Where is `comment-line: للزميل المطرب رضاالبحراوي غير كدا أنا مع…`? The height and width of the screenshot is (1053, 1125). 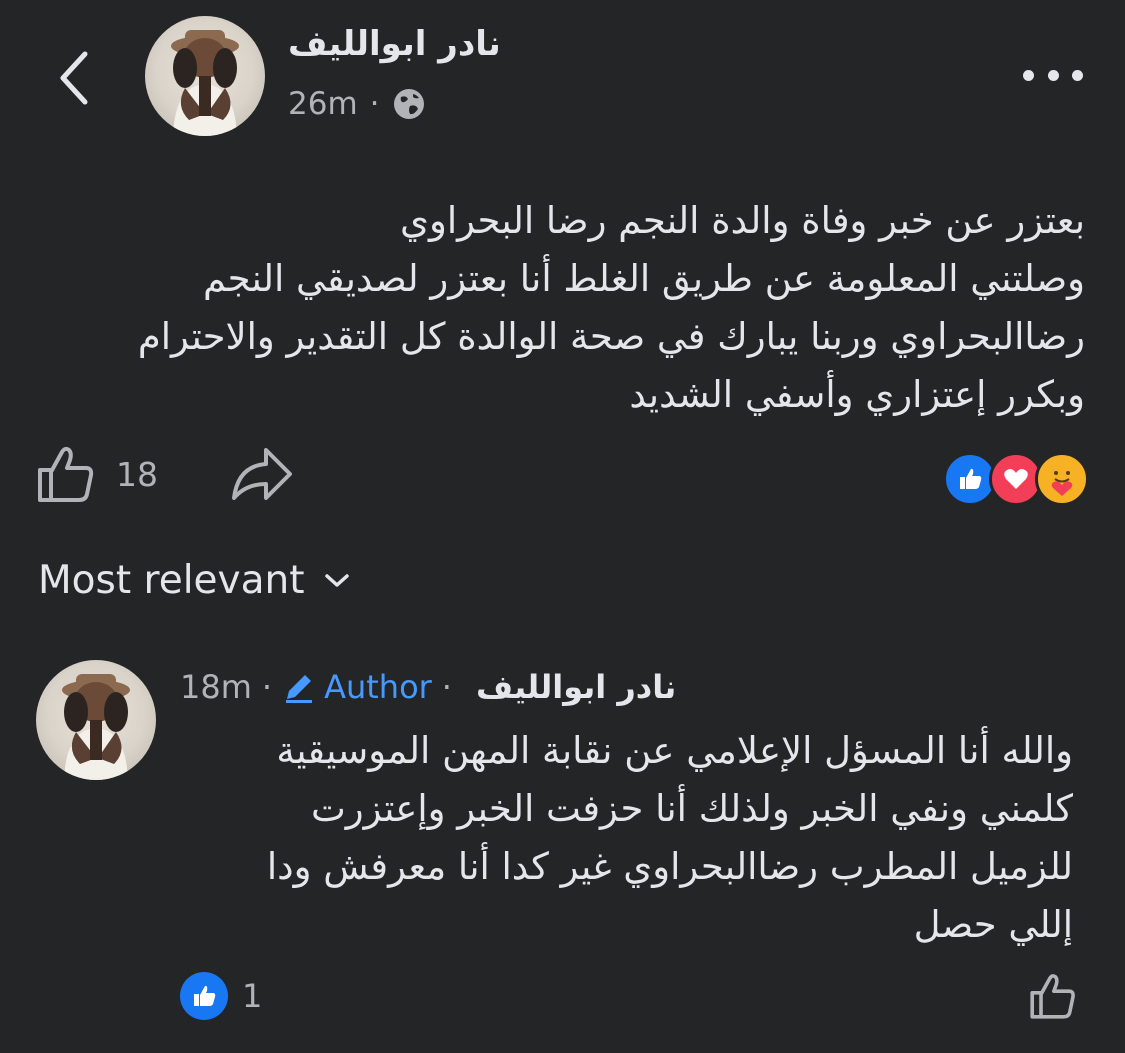 comment-line: للزميل المطرب رضاالبحراوي غير كدا أنا مع… is located at coordinates (669, 866).